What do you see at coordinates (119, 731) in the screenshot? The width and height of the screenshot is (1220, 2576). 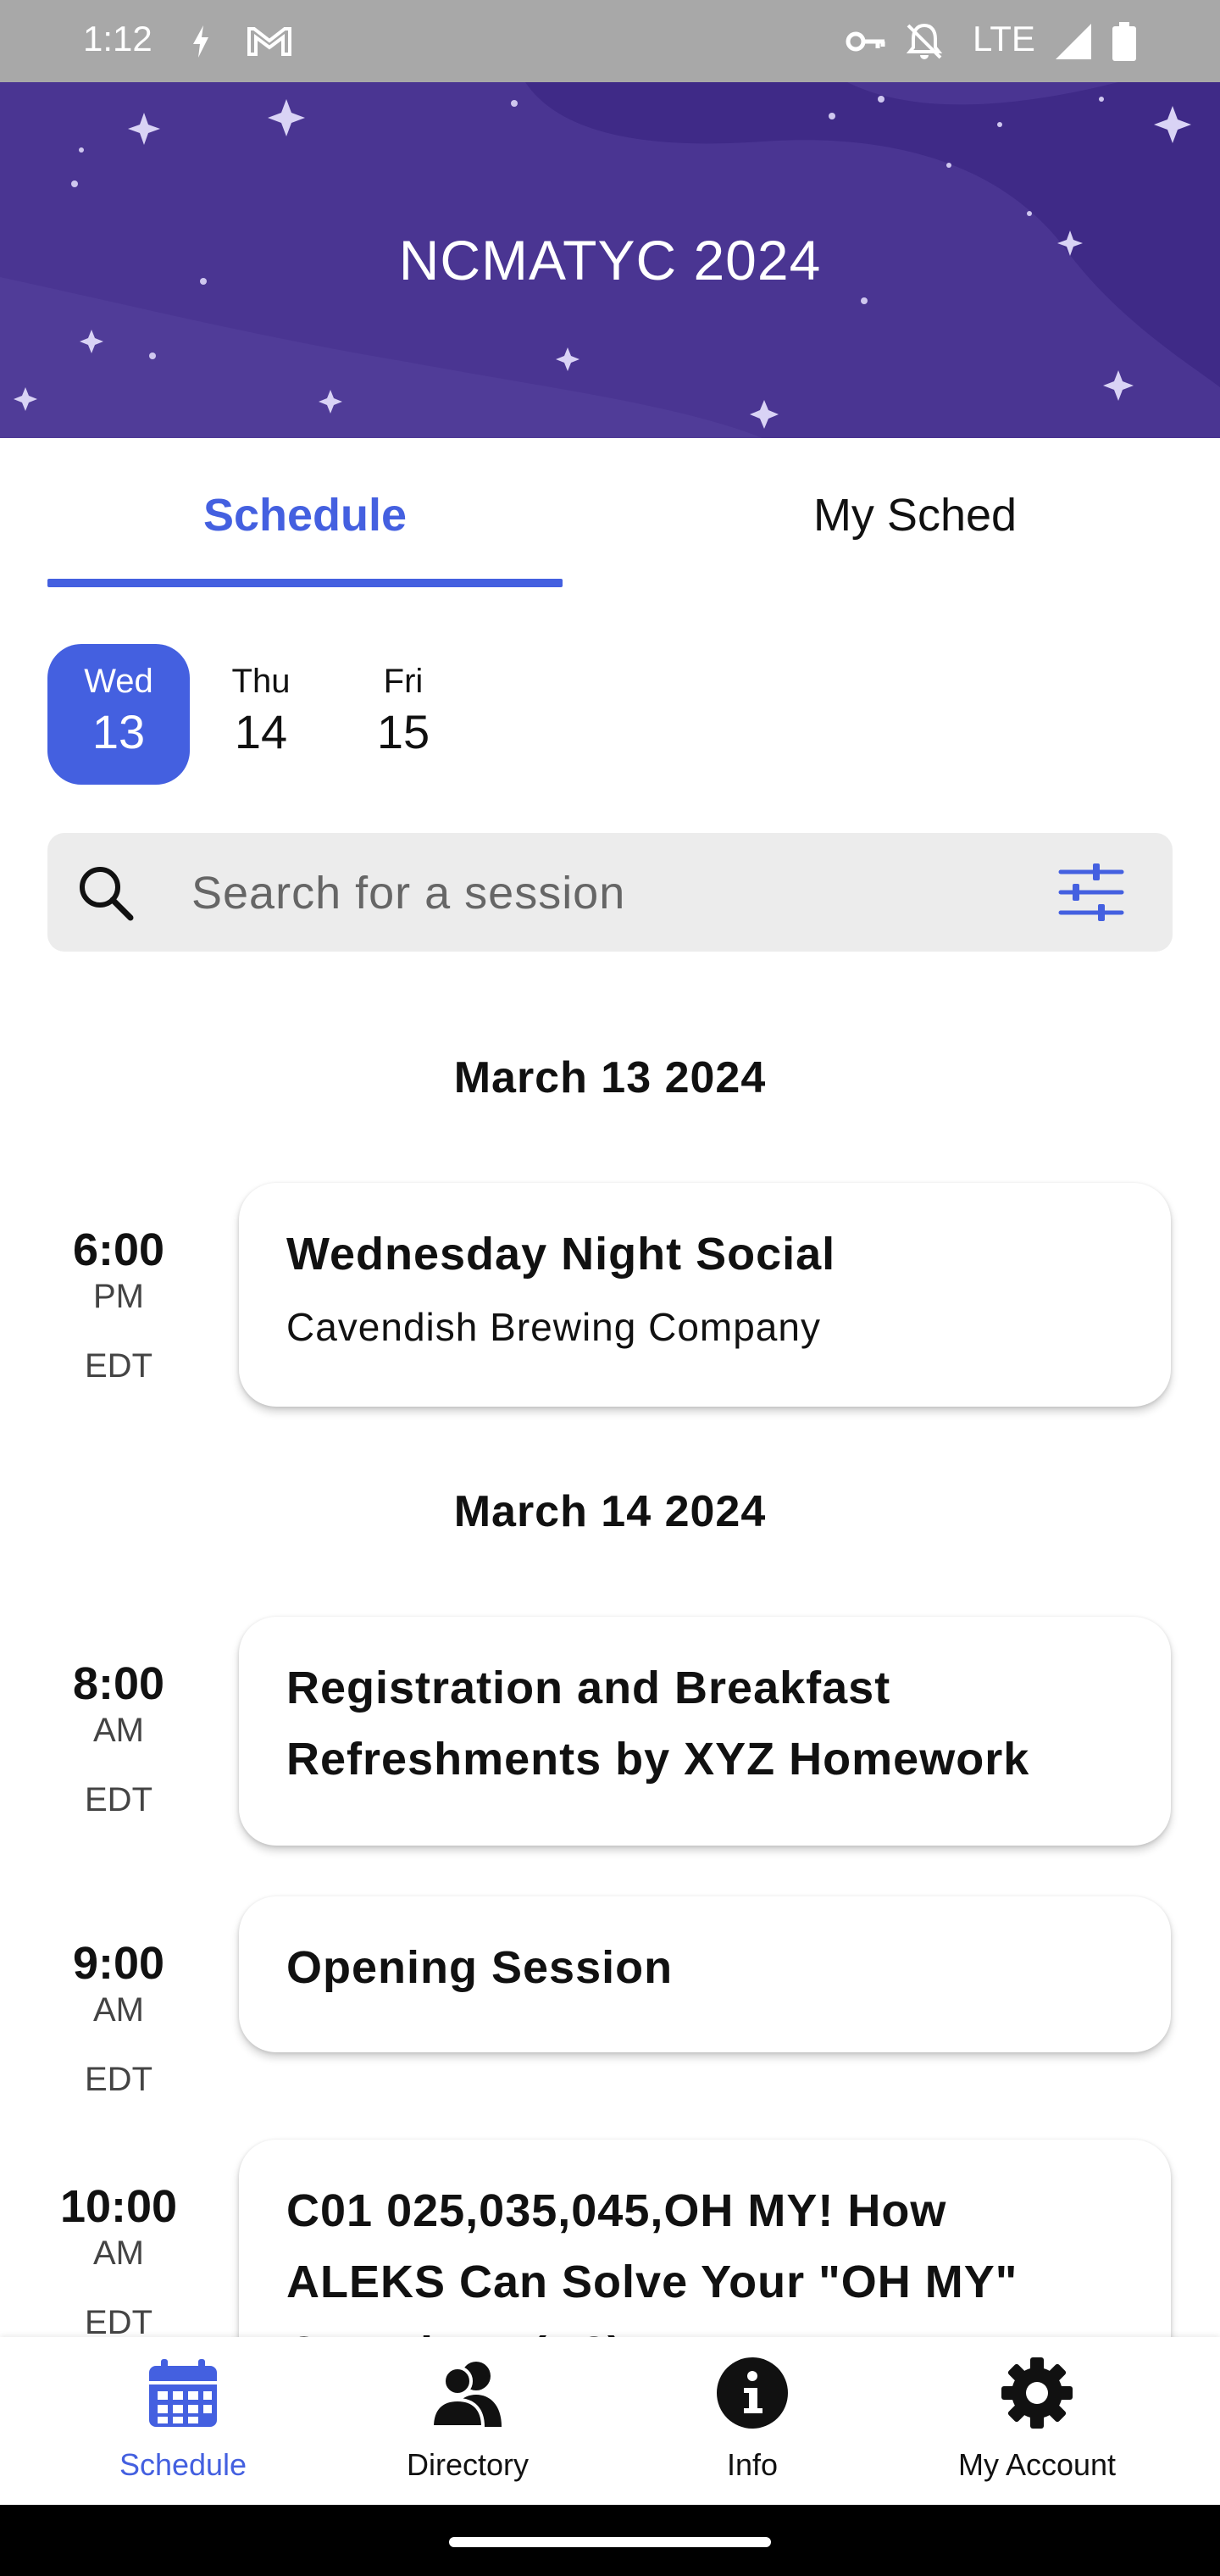 I see `day-number: 13` at bounding box center [119, 731].